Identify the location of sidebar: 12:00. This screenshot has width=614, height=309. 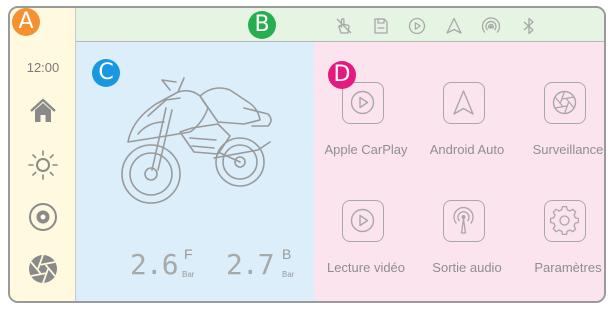
(43, 154).